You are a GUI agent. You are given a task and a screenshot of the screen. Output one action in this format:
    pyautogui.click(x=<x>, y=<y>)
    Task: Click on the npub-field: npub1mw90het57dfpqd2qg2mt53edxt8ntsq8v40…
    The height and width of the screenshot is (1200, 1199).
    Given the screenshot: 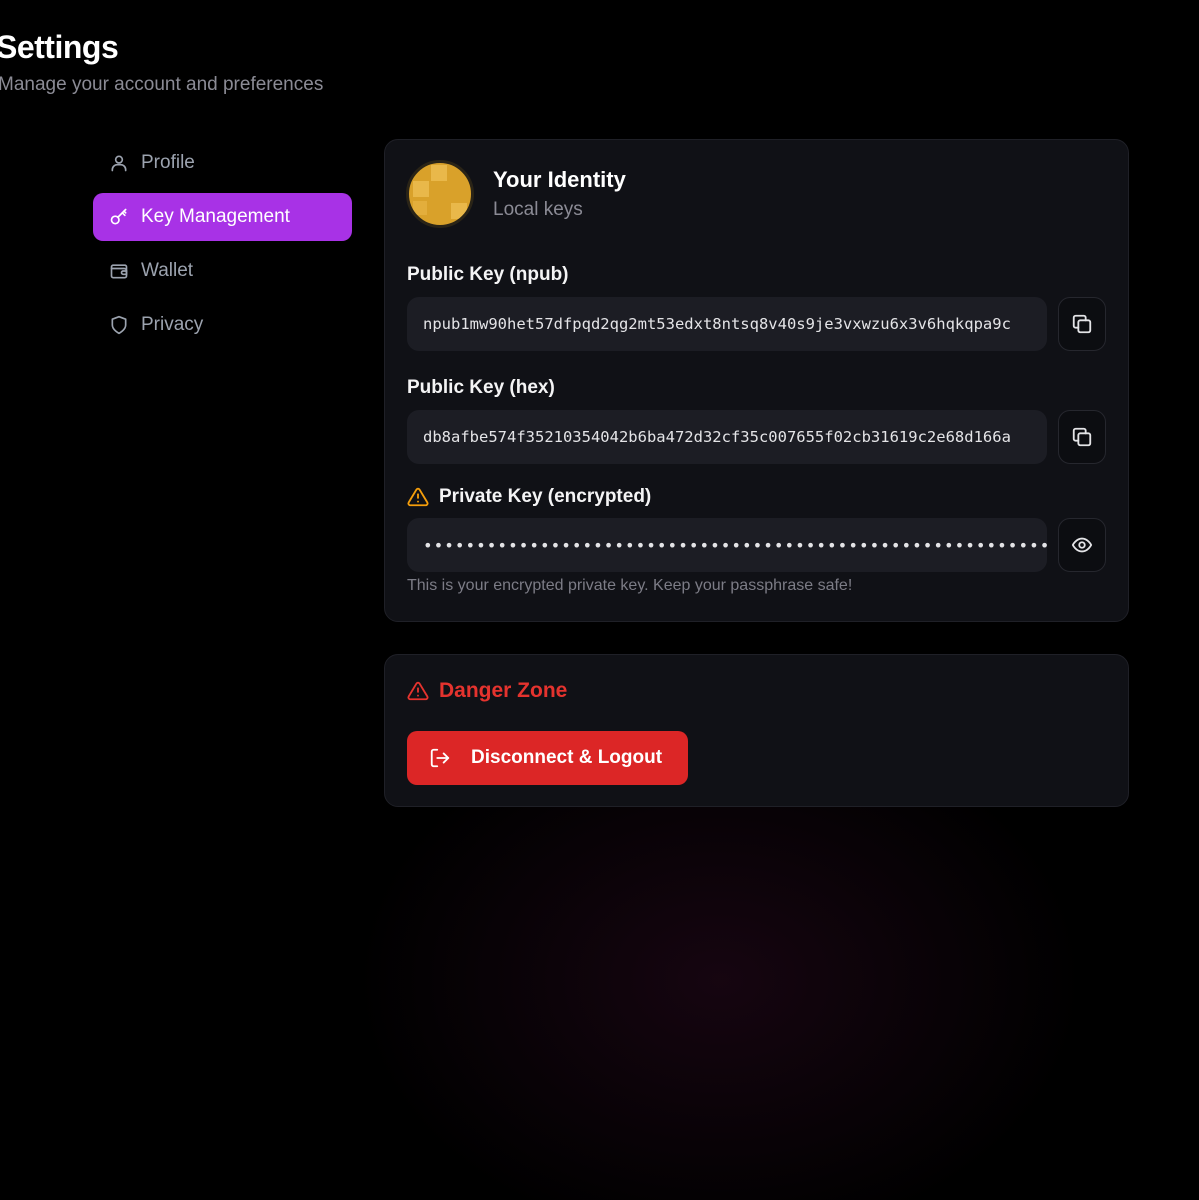 What is the action you would take?
    pyautogui.click(x=727, y=324)
    